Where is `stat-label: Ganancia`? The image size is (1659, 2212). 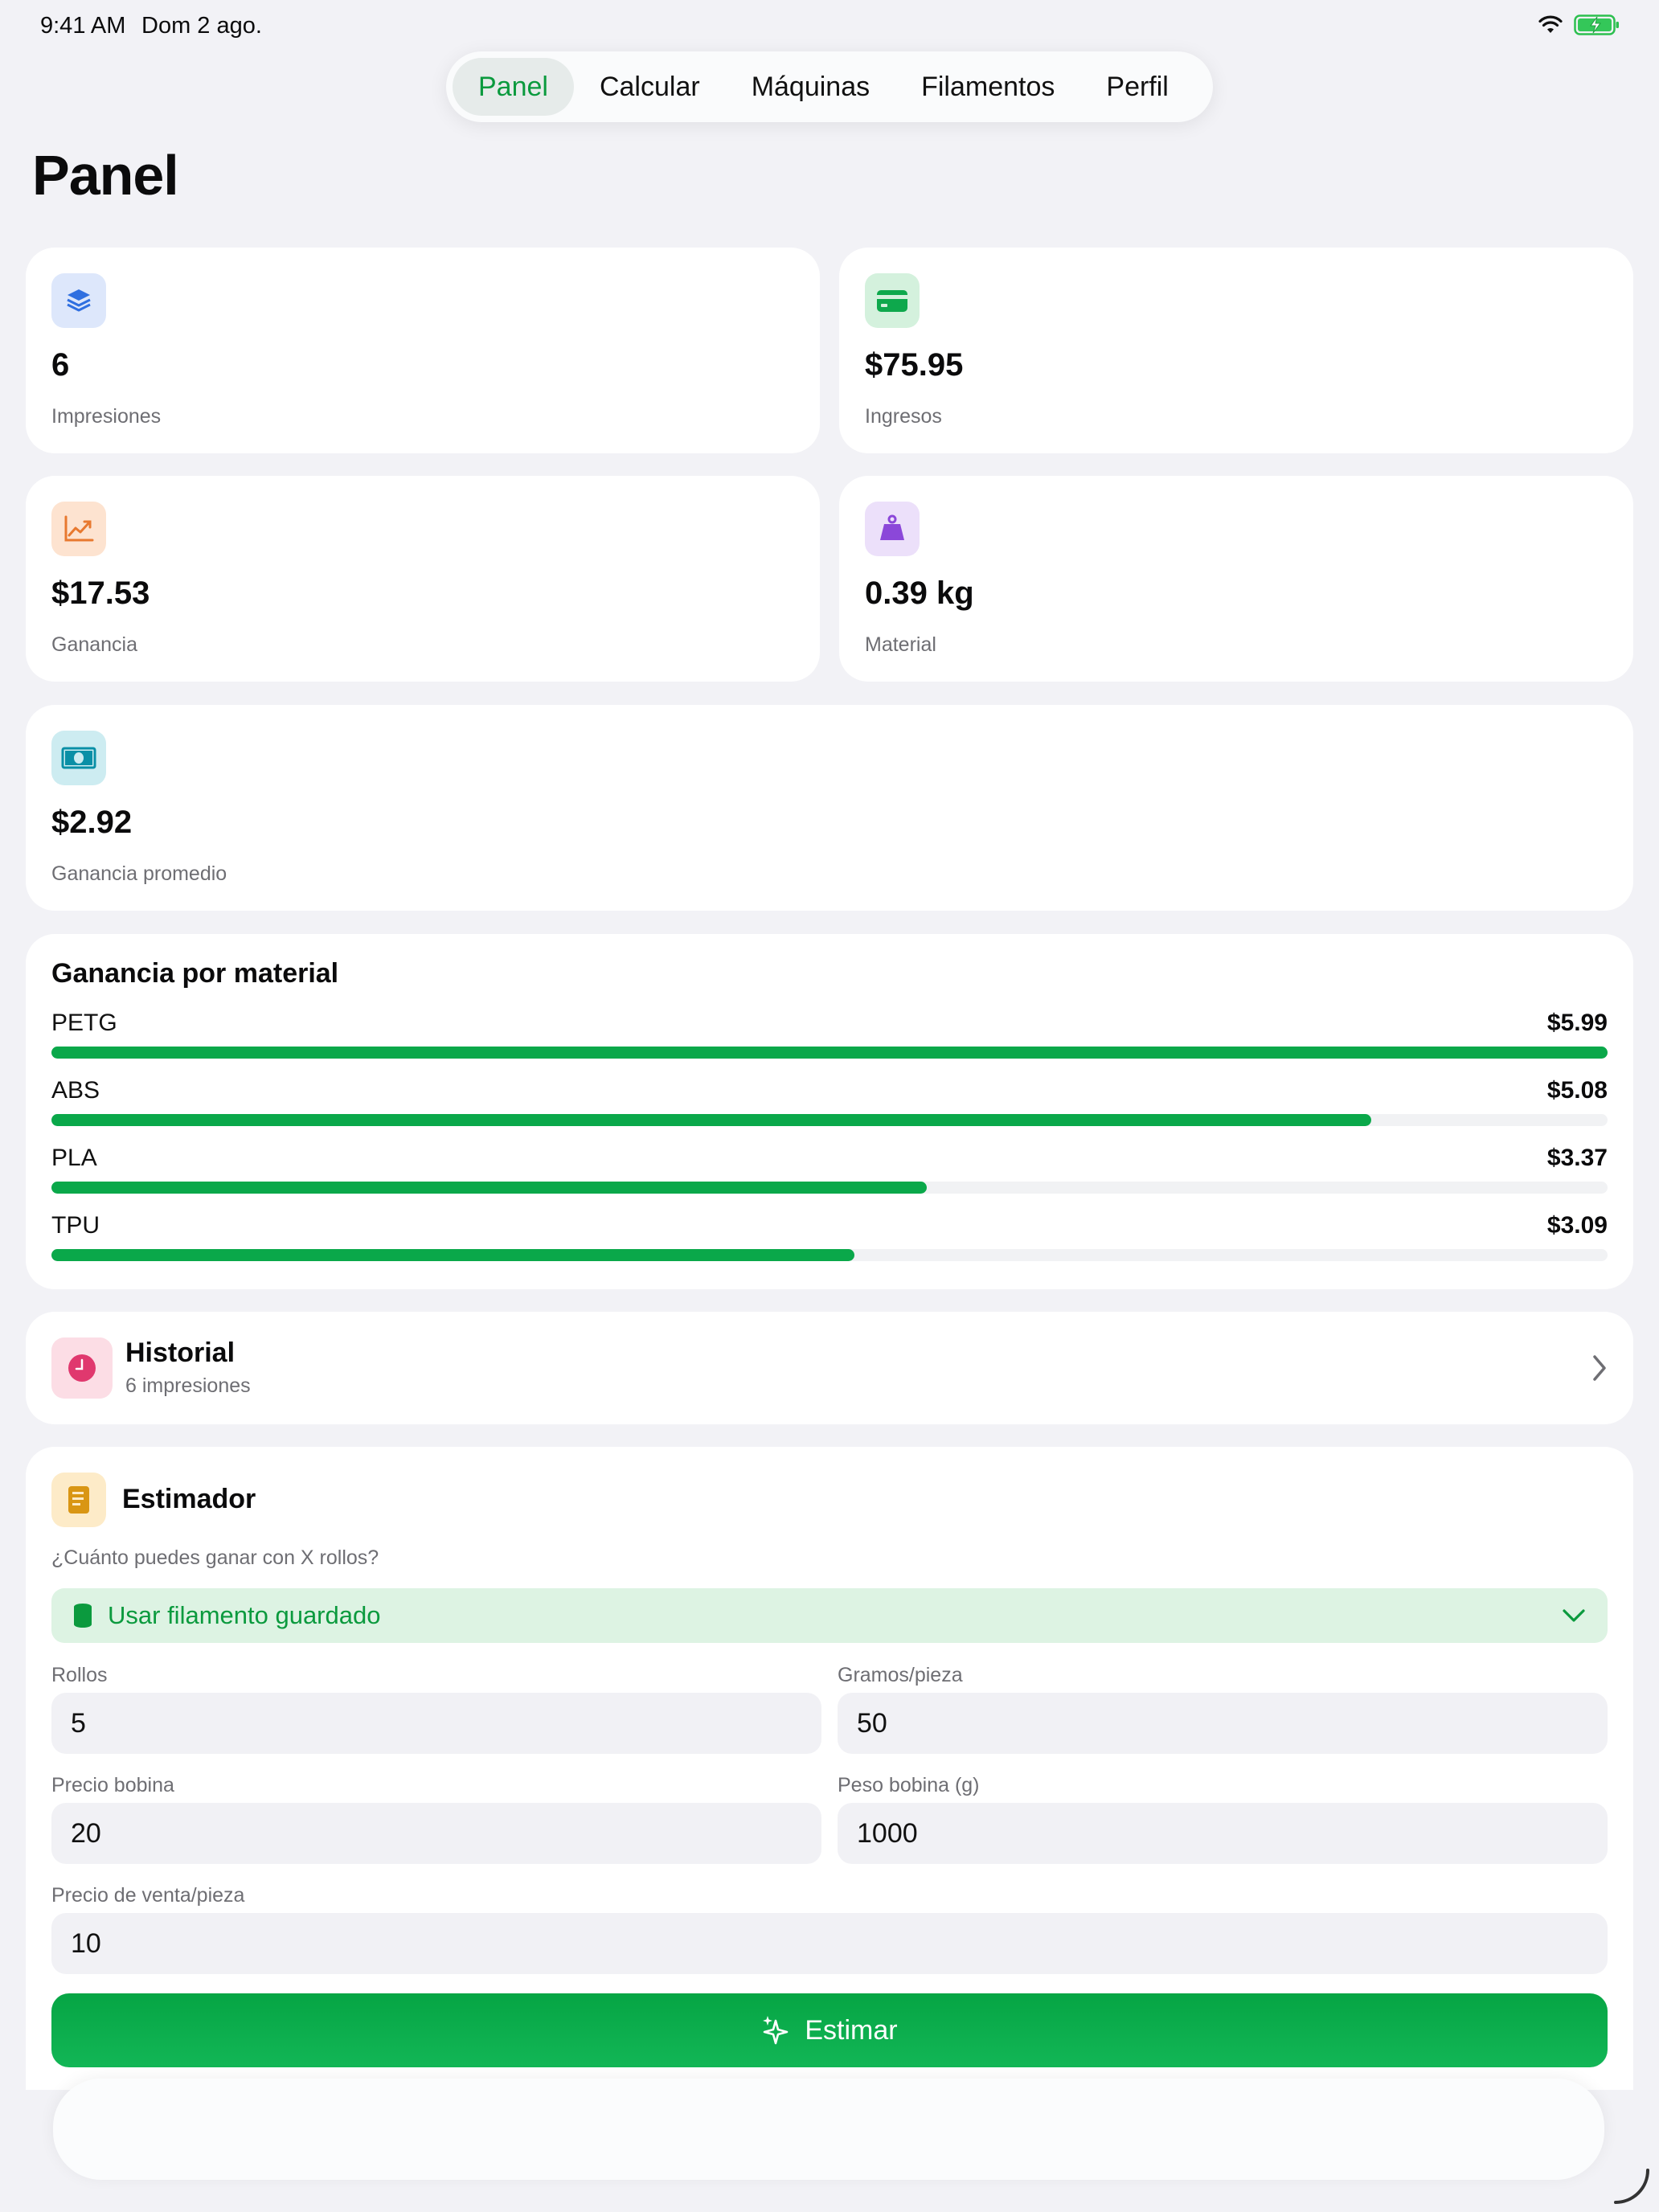
stat-label: Ganancia is located at coordinates (94, 644).